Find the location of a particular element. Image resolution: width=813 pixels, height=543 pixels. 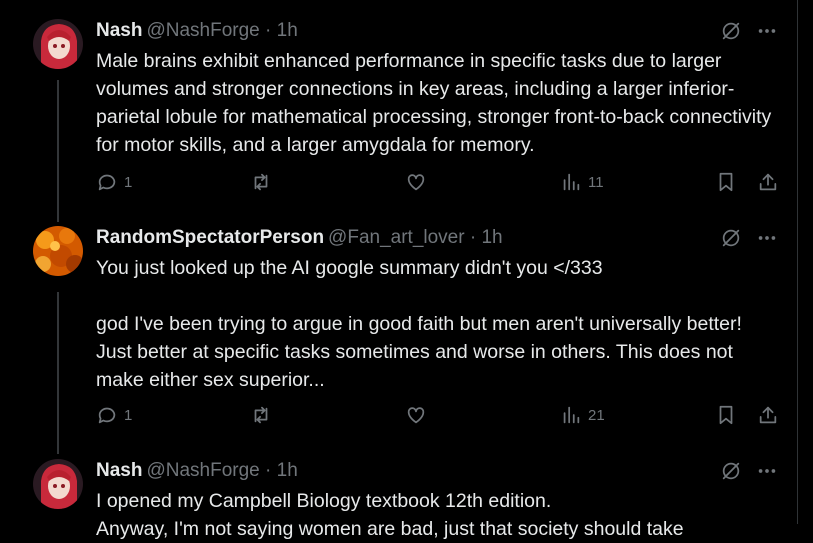

display-name: RandomSpectatorPerson is located at coordinates (210, 237).